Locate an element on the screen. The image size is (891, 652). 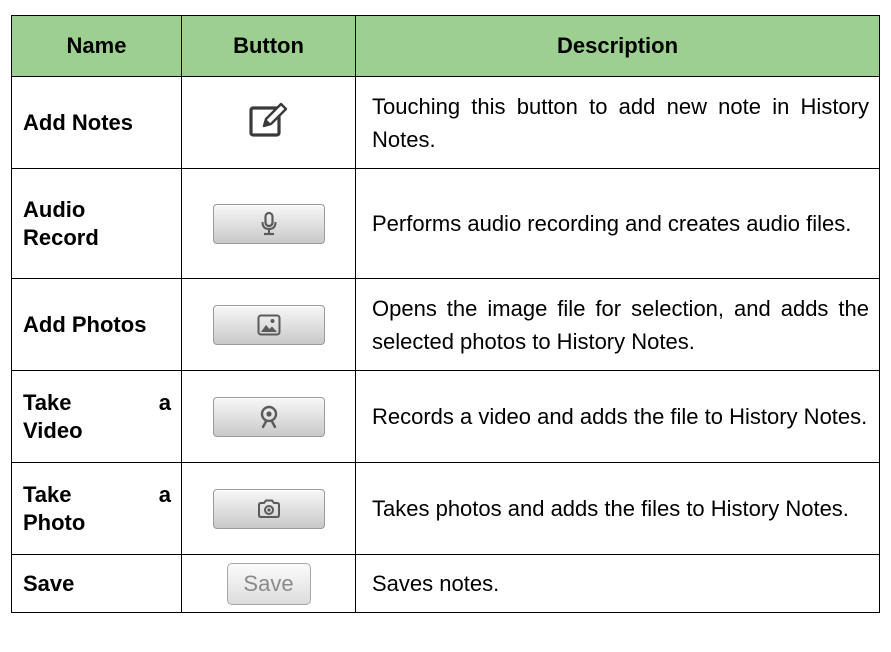
row-name-audio-record: Audio Record is located at coordinates (96, 223).